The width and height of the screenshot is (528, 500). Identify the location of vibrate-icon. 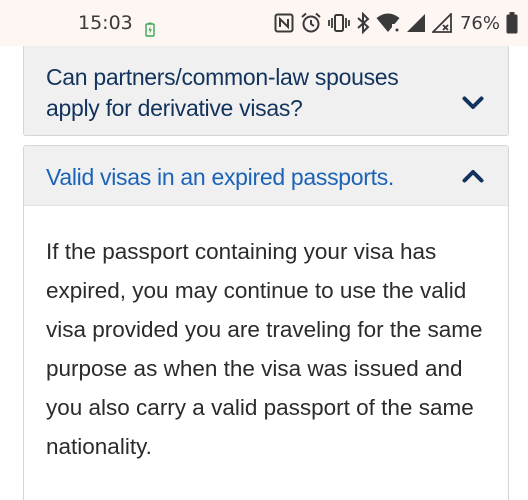
(339, 23).